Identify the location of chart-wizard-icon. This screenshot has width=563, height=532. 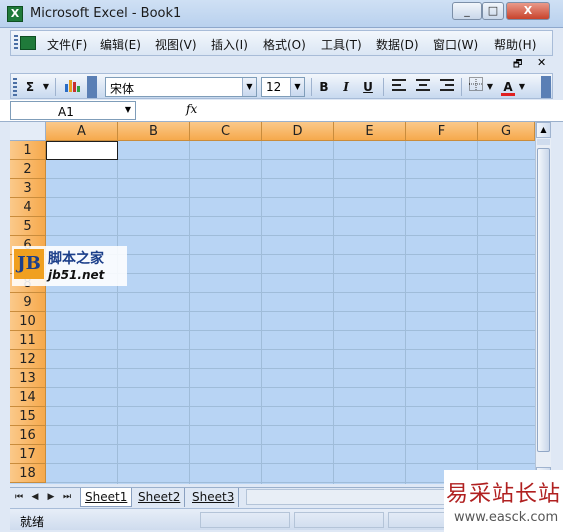
(72, 87).